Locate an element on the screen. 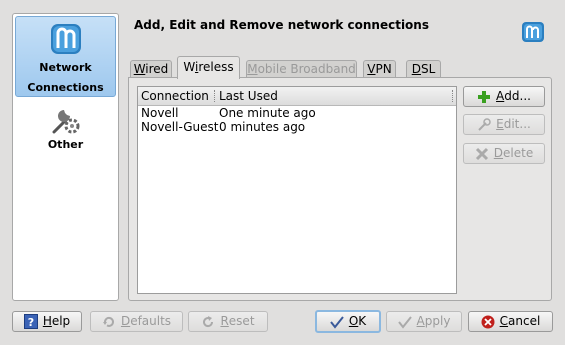 This screenshot has height=345, width=565. edit-icon is located at coordinates (484, 124).